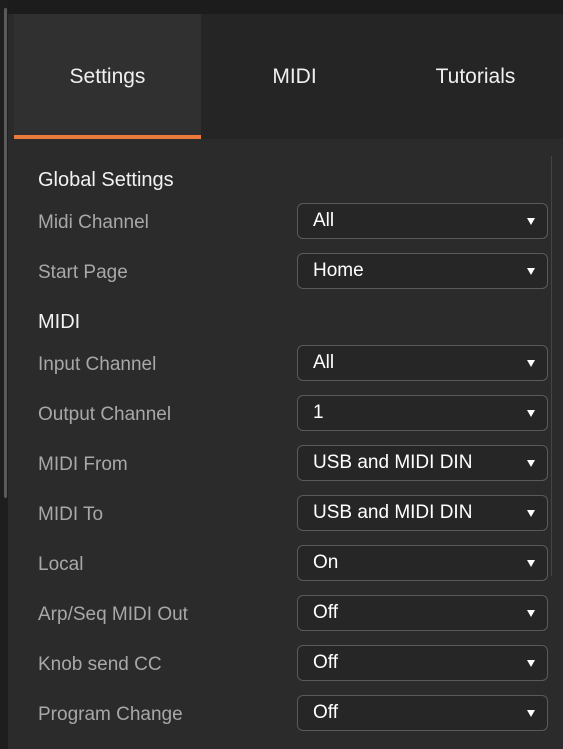 The width and height of the screenshot is (563, 749). Describe the element at coordinates (105, 414) in the screenshot. I see `label-output-channel: Output Channel` at that location.